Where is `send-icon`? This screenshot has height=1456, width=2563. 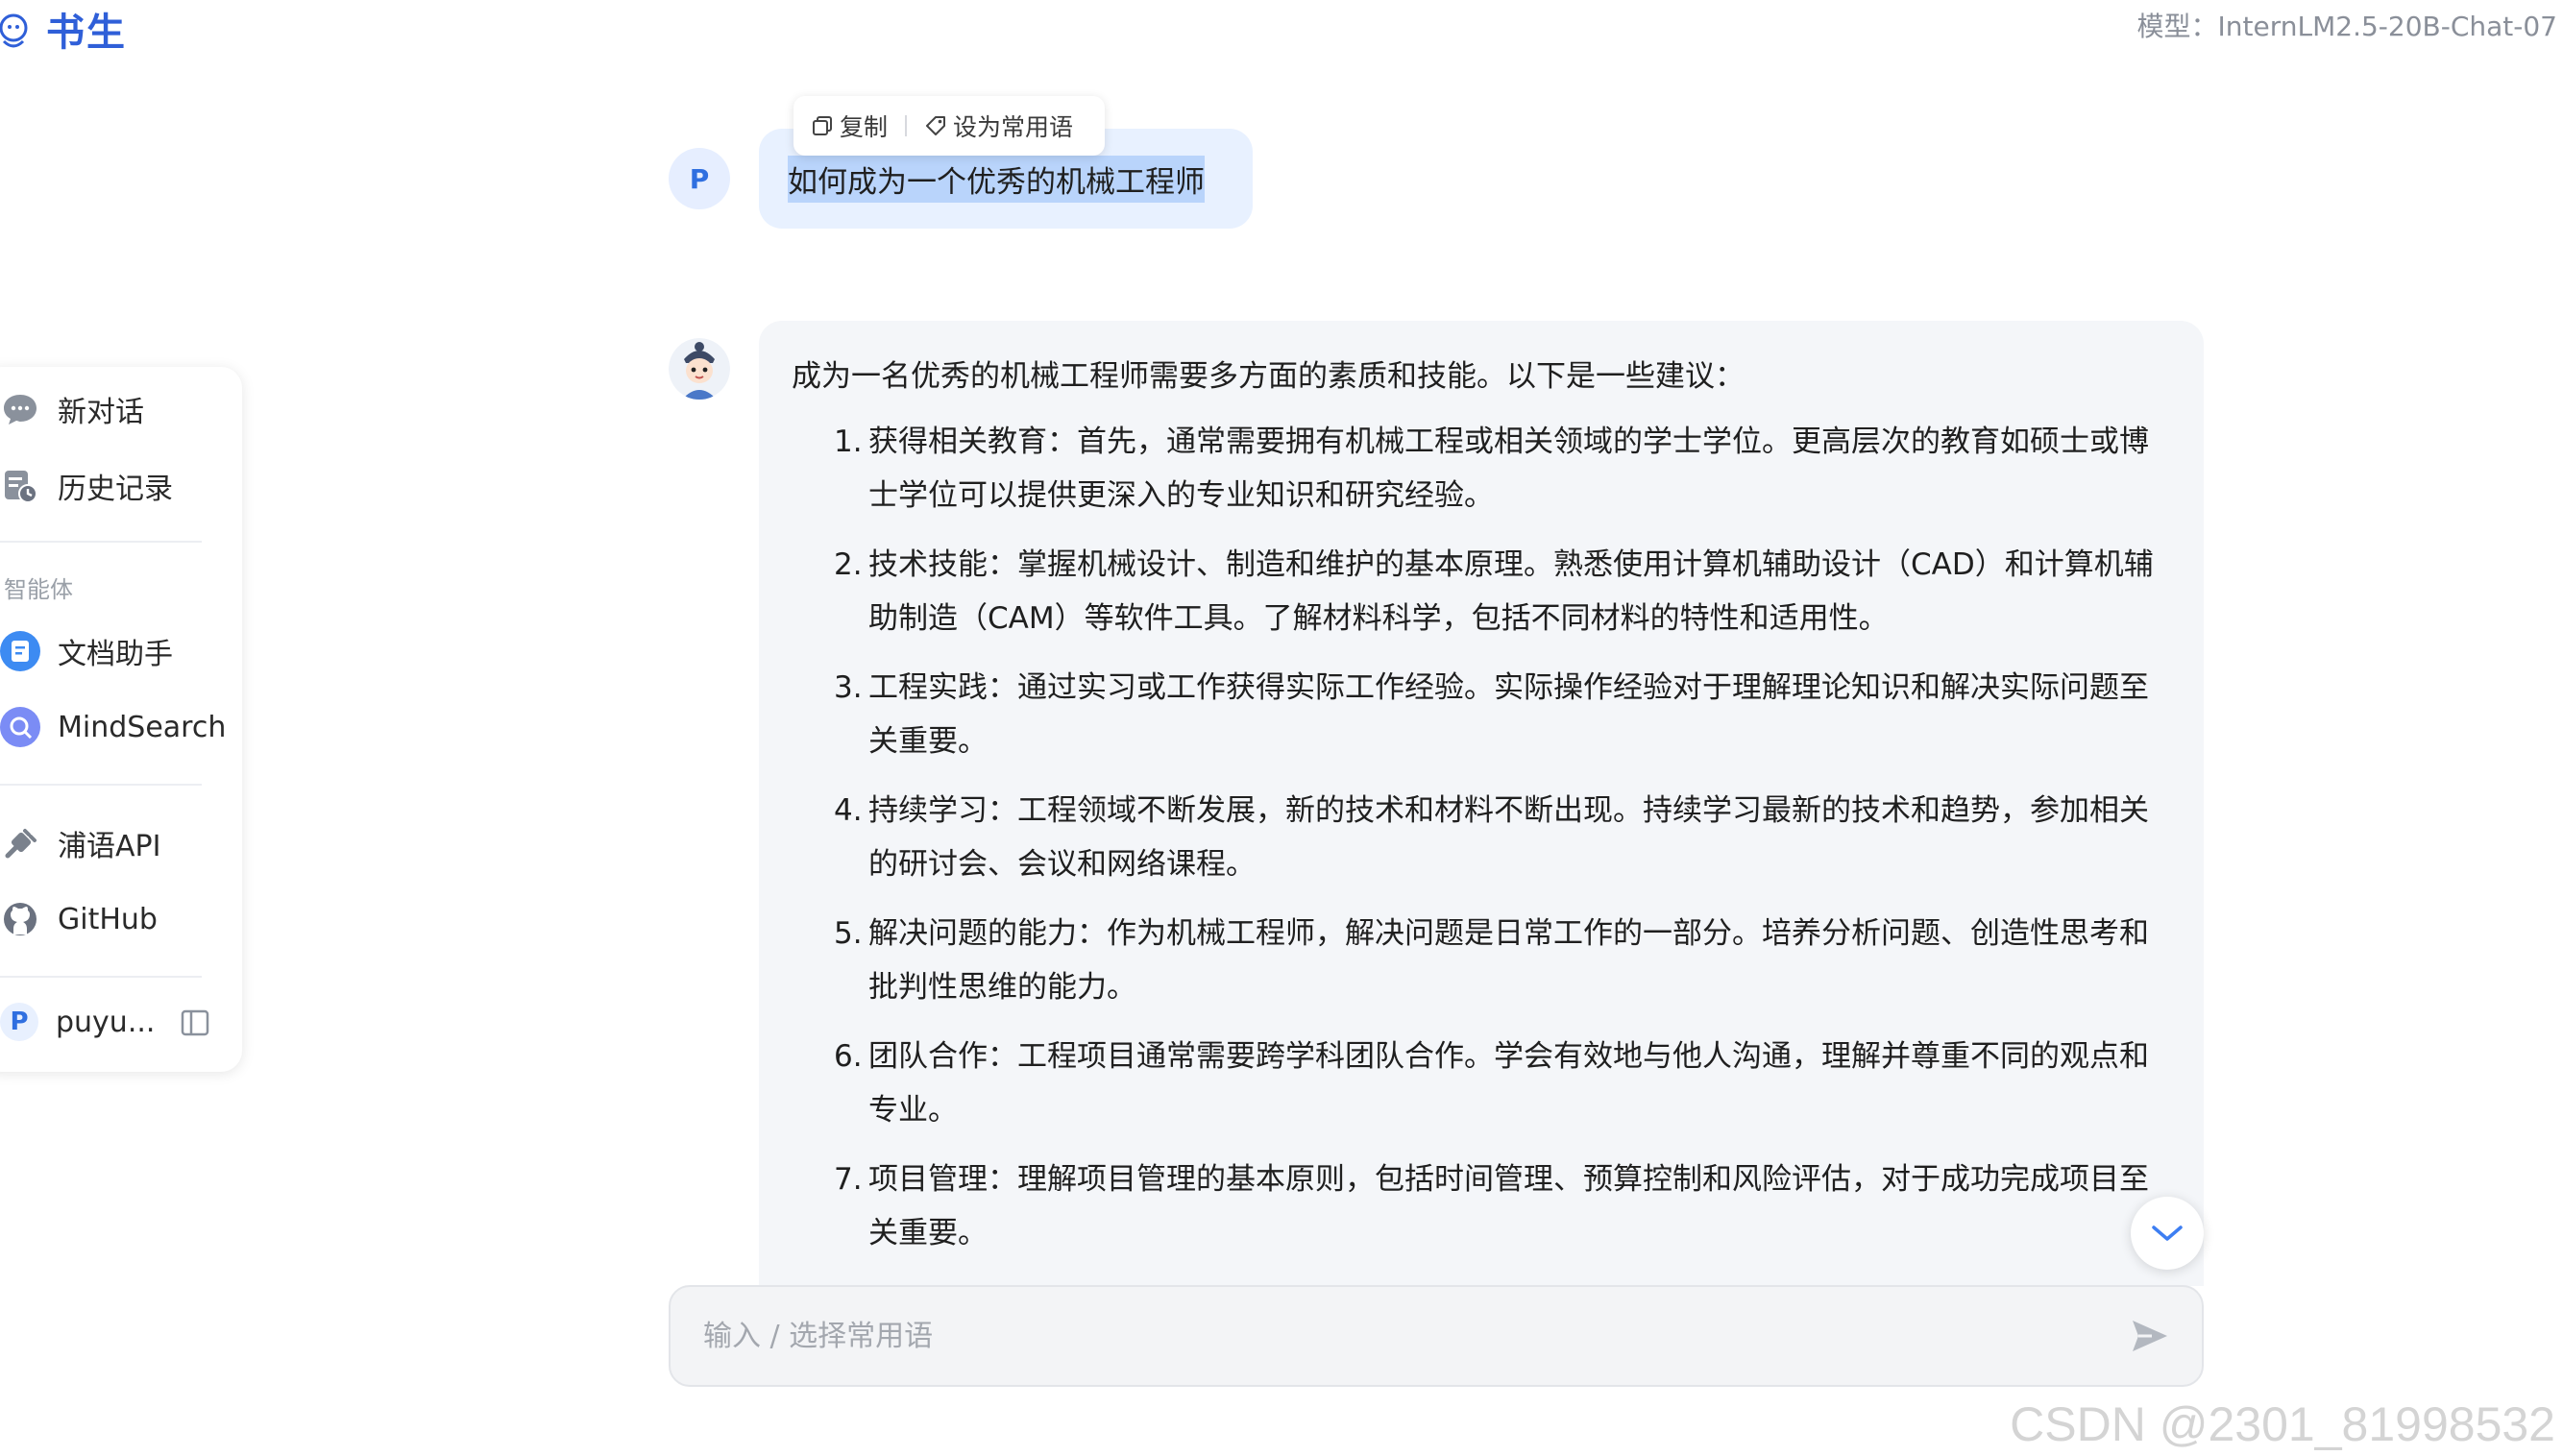 send-icon is located at coordinates (2150, 1336).